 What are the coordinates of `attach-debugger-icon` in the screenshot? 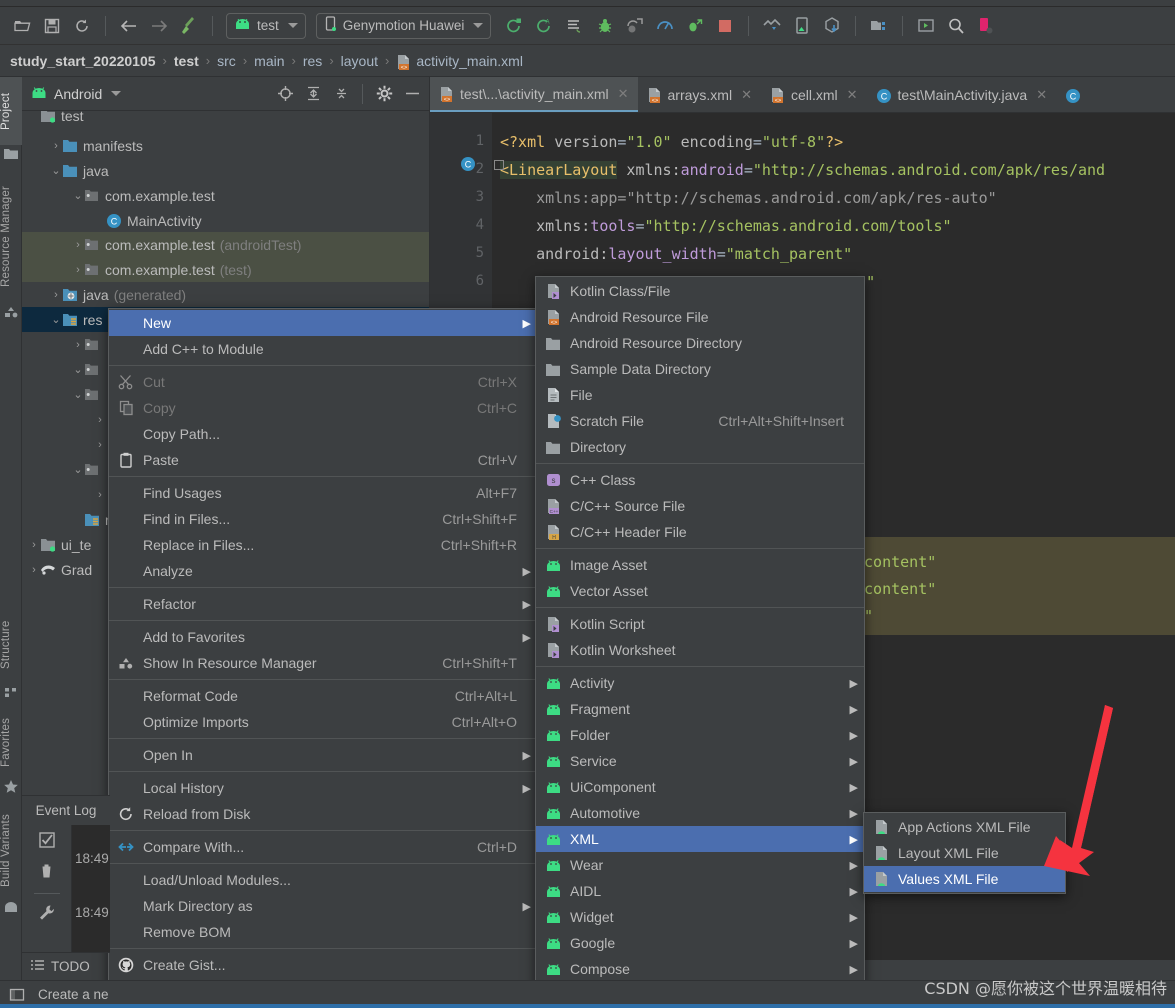 It's located at (635, 26).